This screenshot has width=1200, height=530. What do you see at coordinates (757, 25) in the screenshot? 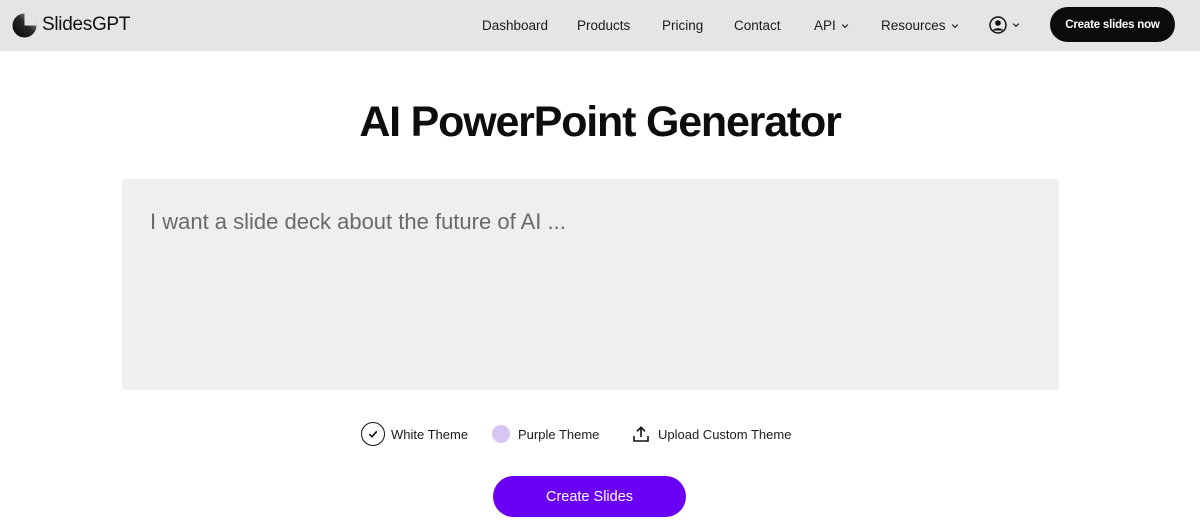
I see `nav-contact: Contact` at bounding box center [757, 25].